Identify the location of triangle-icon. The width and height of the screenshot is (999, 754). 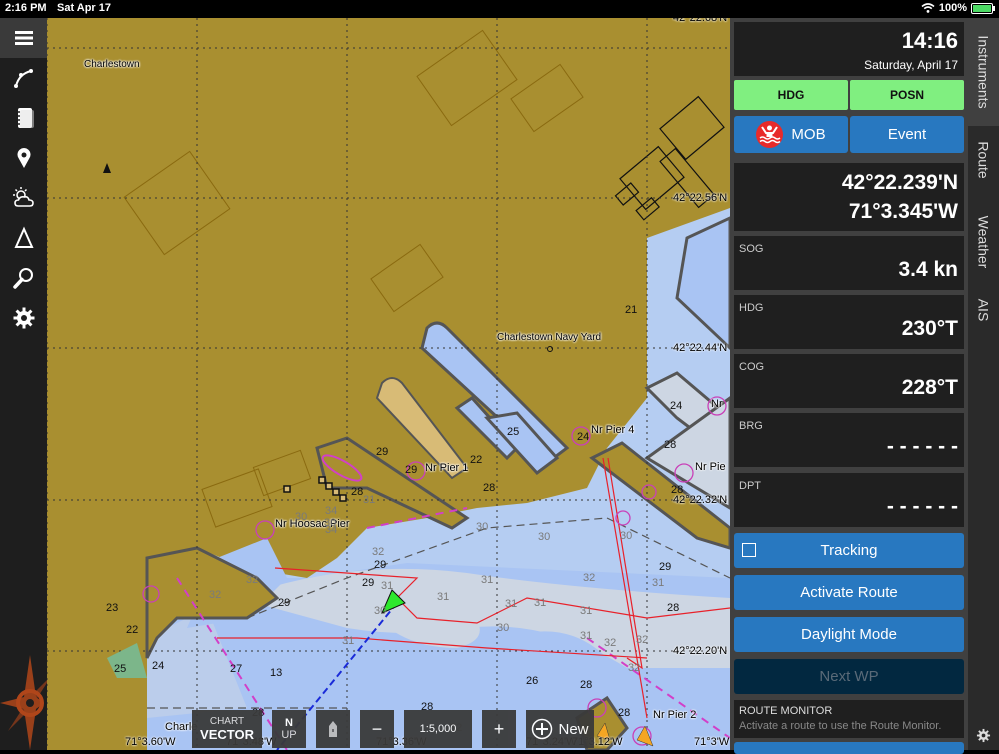
(23, 237).